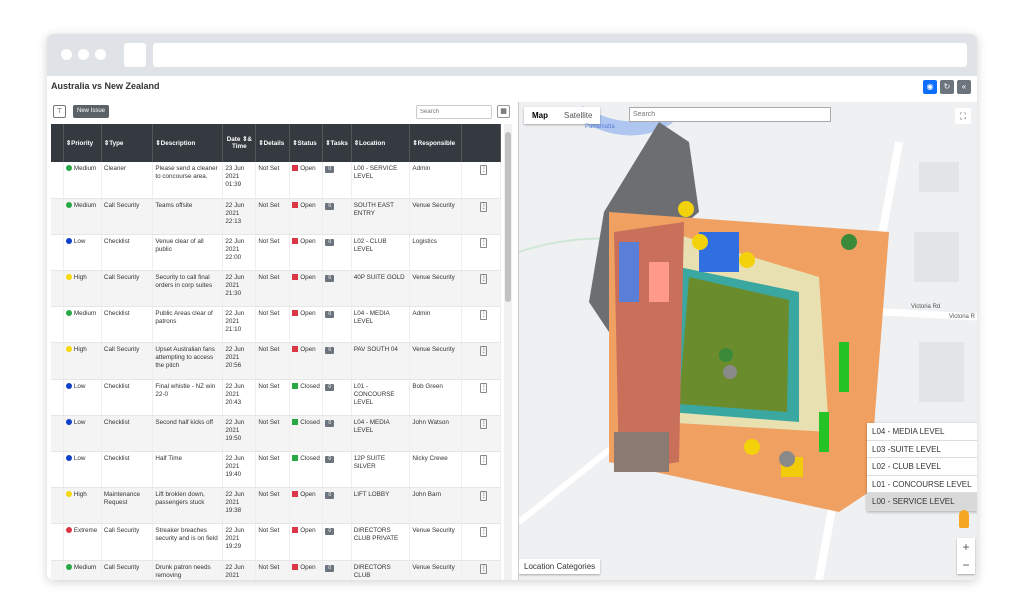 The width and height of the screenshot is (1024, 600). Describe the element at coordinates (966, 547) in the screenshot. I see `zoom-in-button: +` at that location.